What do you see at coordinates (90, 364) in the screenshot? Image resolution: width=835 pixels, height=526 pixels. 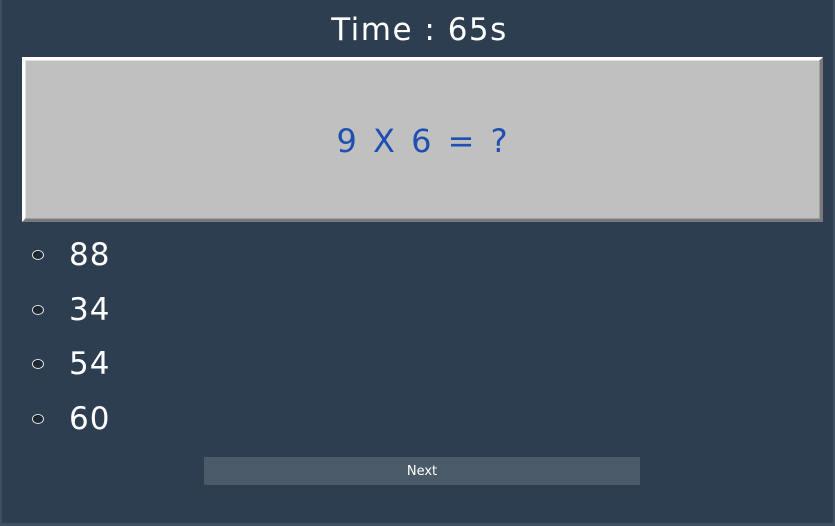 I see `answer-option-label: 54` at bounding box center [90, 364].